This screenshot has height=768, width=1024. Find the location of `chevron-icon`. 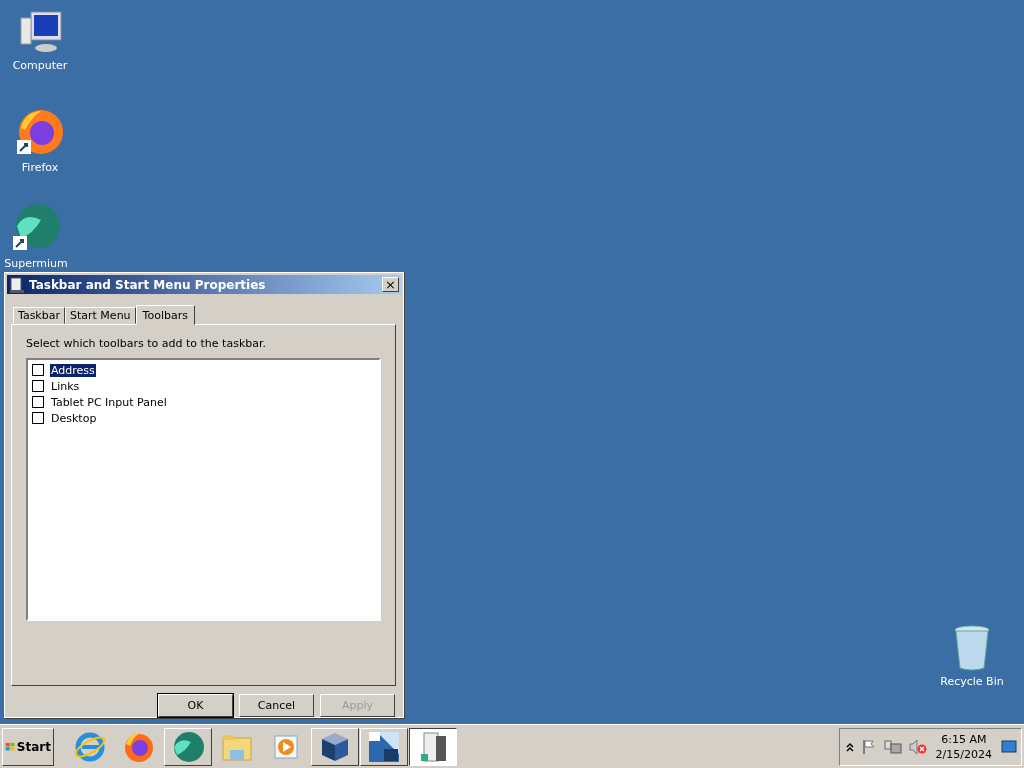

chevron-icon is located at coordinates (849, 746).